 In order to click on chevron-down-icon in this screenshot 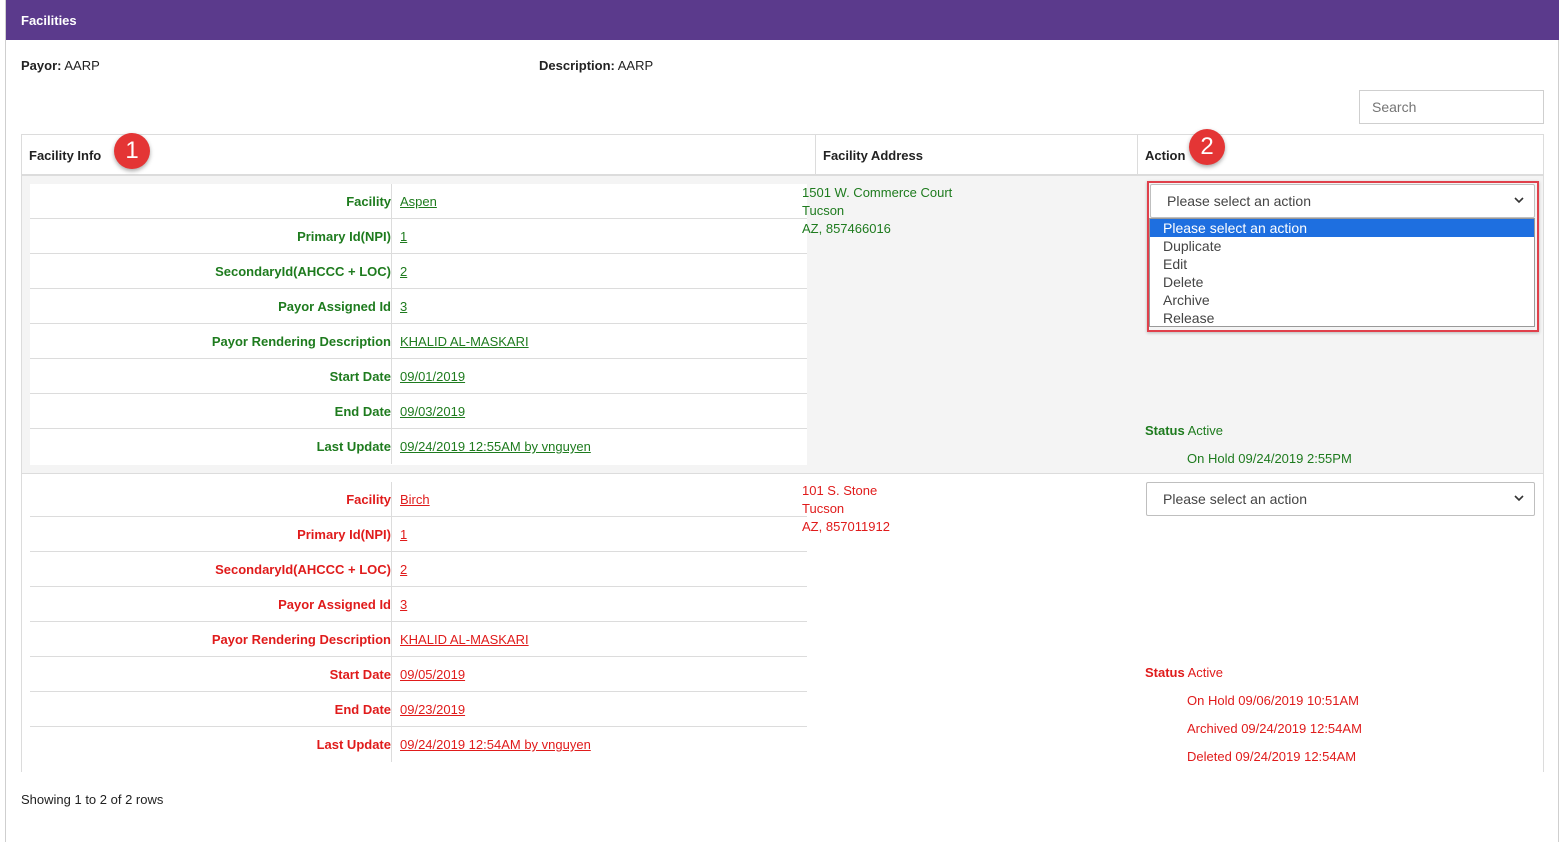, I will do `click(1519, 498)`.